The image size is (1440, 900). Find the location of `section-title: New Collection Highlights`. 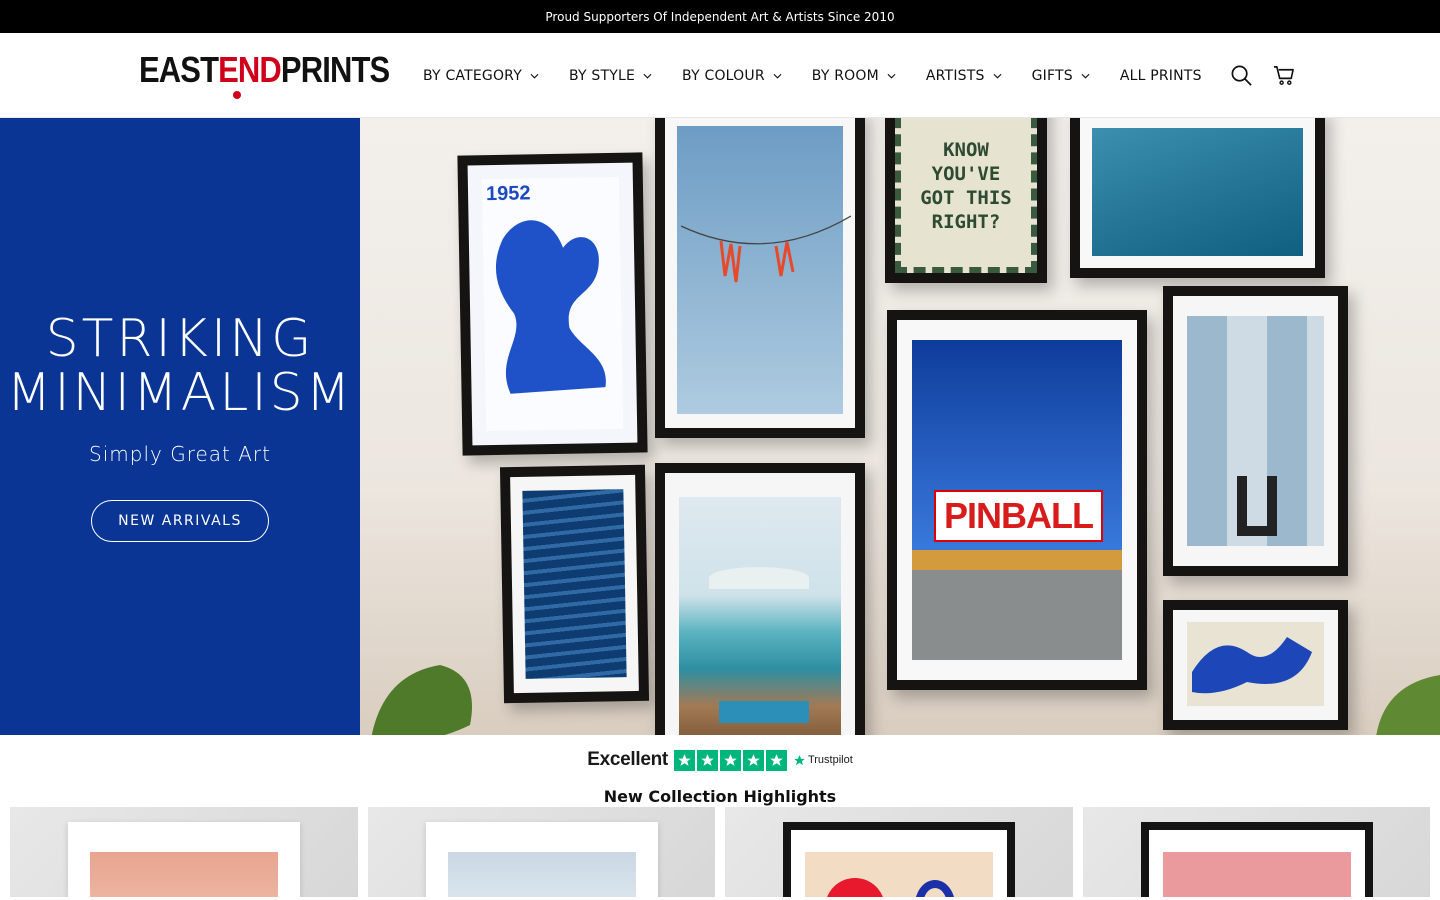

section-title: New Collection Highlights is located at coordinates (720, 796).